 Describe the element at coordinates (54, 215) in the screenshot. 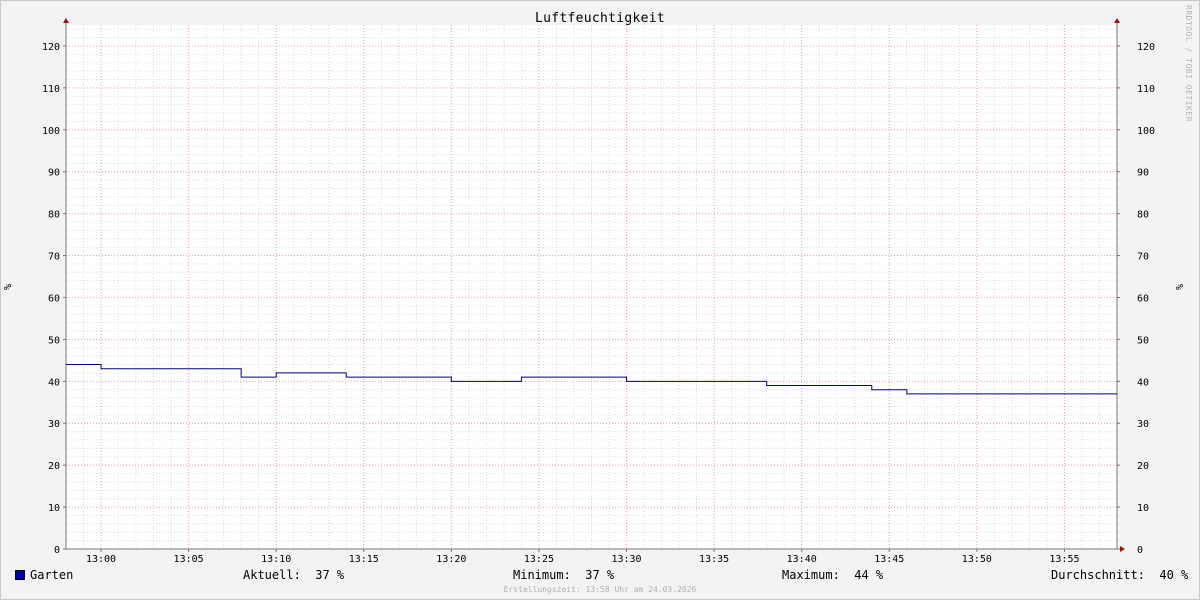

I see `y-tick-label-left: 80` at that location.